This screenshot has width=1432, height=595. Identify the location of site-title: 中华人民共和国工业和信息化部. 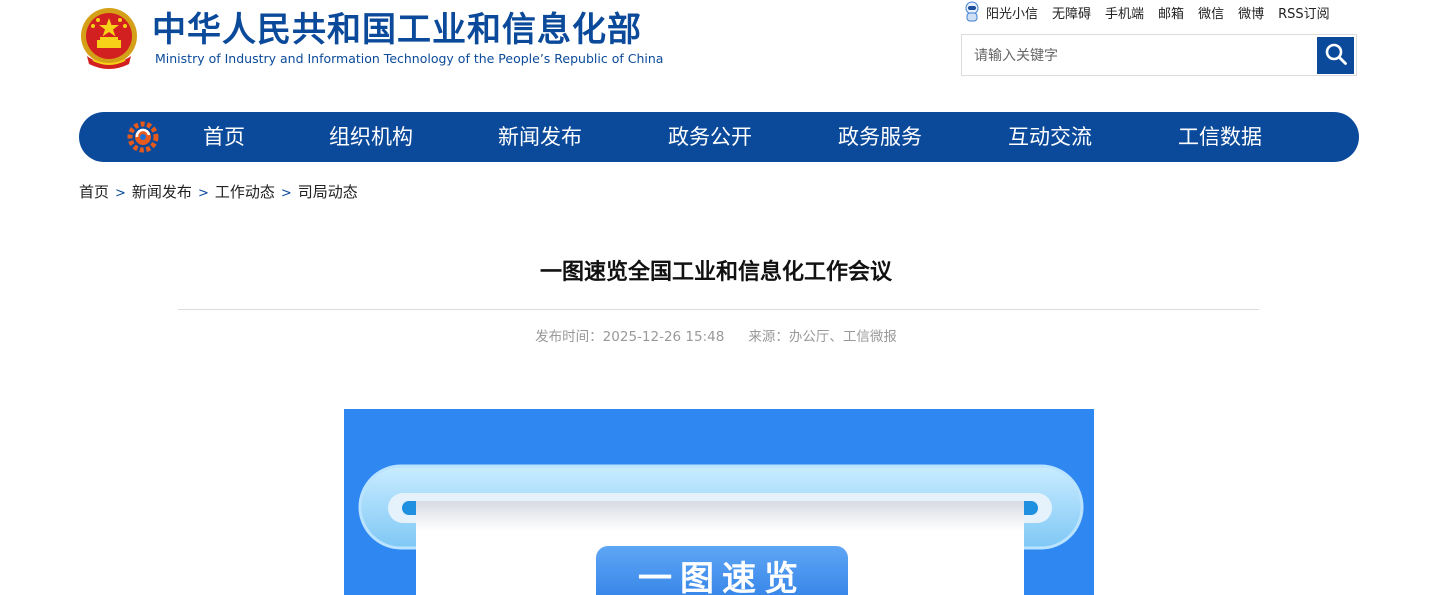
(397, 30).